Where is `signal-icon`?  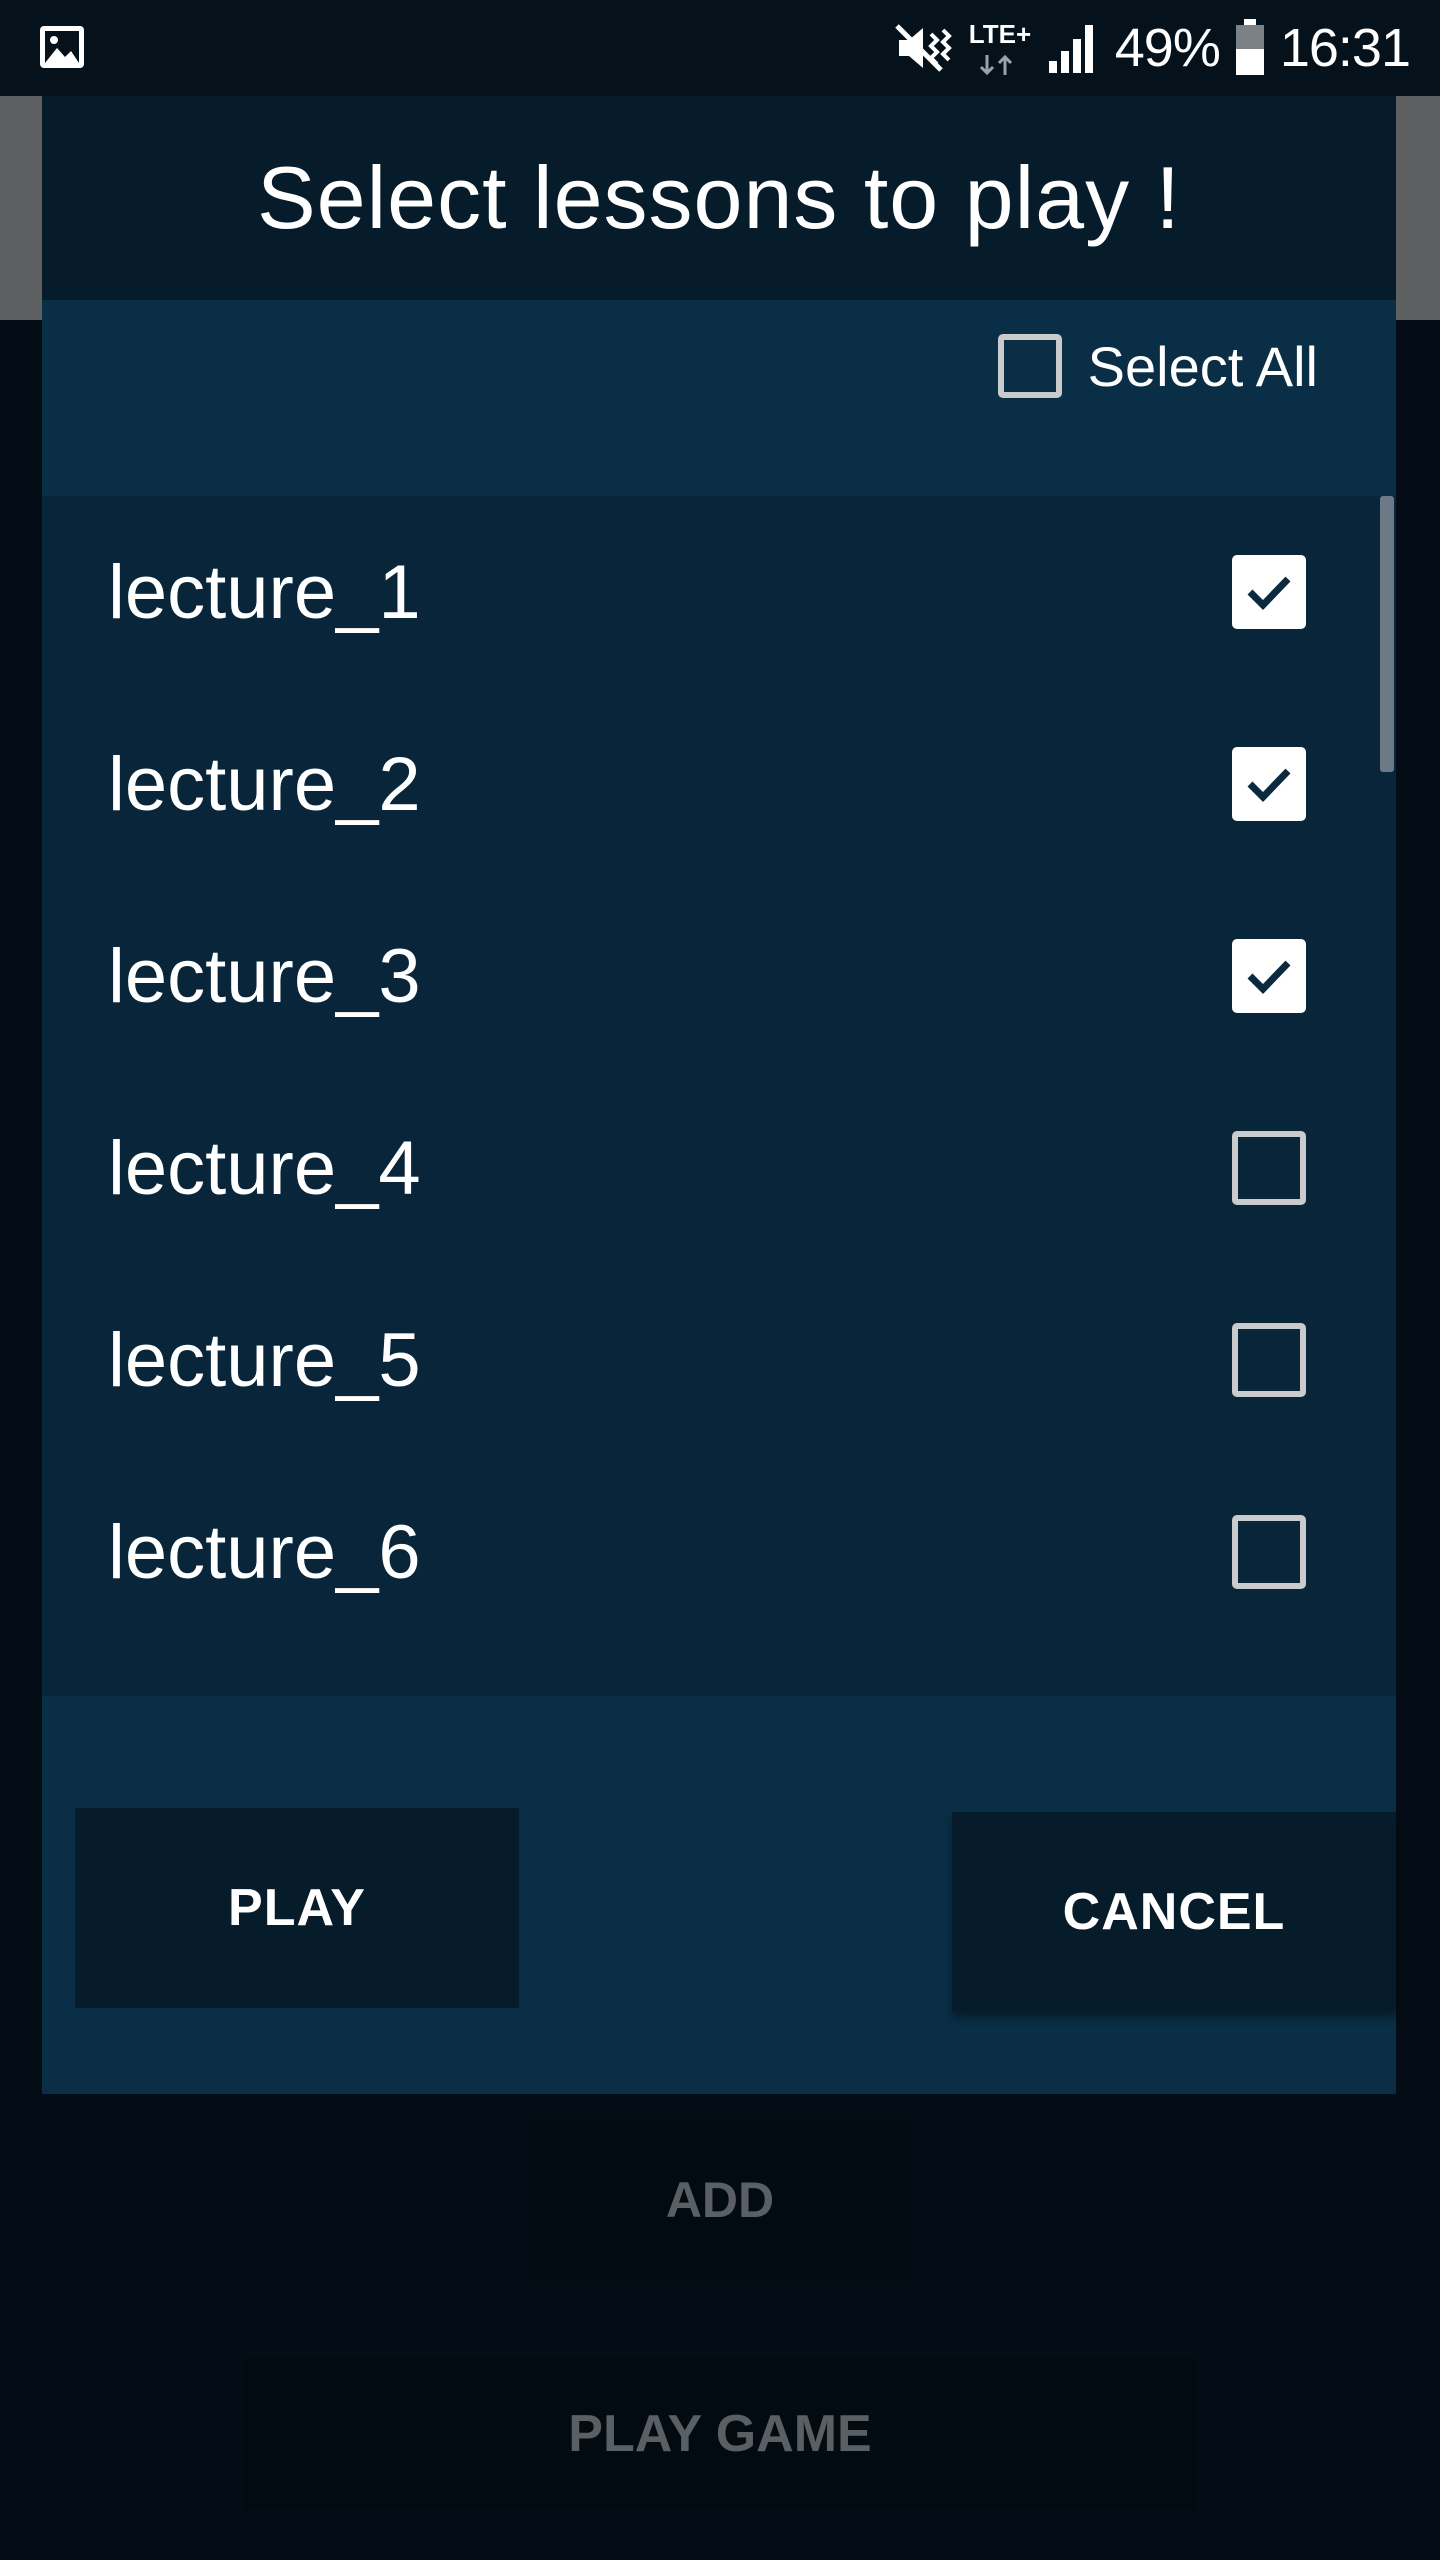 signal-icon is located at coordinates (1070, 49).